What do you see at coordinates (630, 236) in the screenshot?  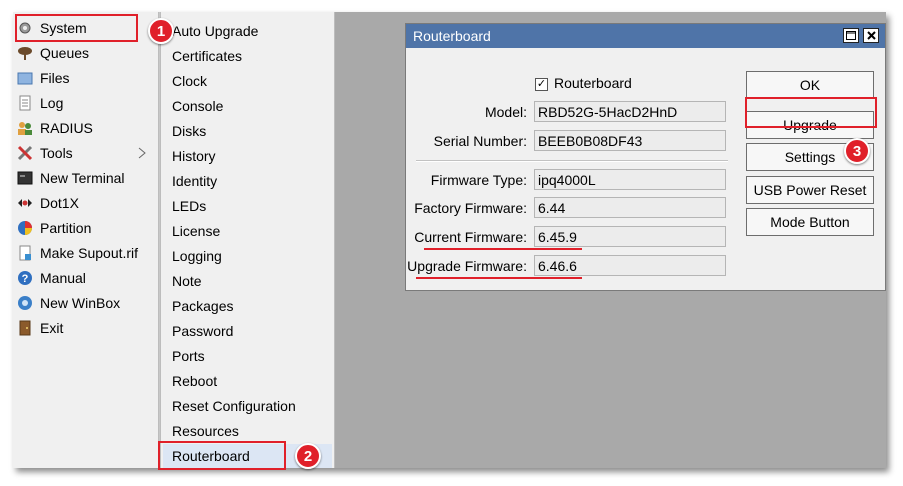 I see `current-firmware-field: 6.45.9` at bounding box center [630, 236].